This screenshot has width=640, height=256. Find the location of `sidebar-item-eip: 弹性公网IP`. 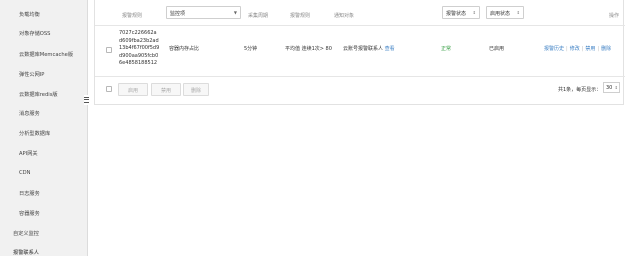

sidebar-item-eip: 弹性公网IP is located at coordinates (31, 74).